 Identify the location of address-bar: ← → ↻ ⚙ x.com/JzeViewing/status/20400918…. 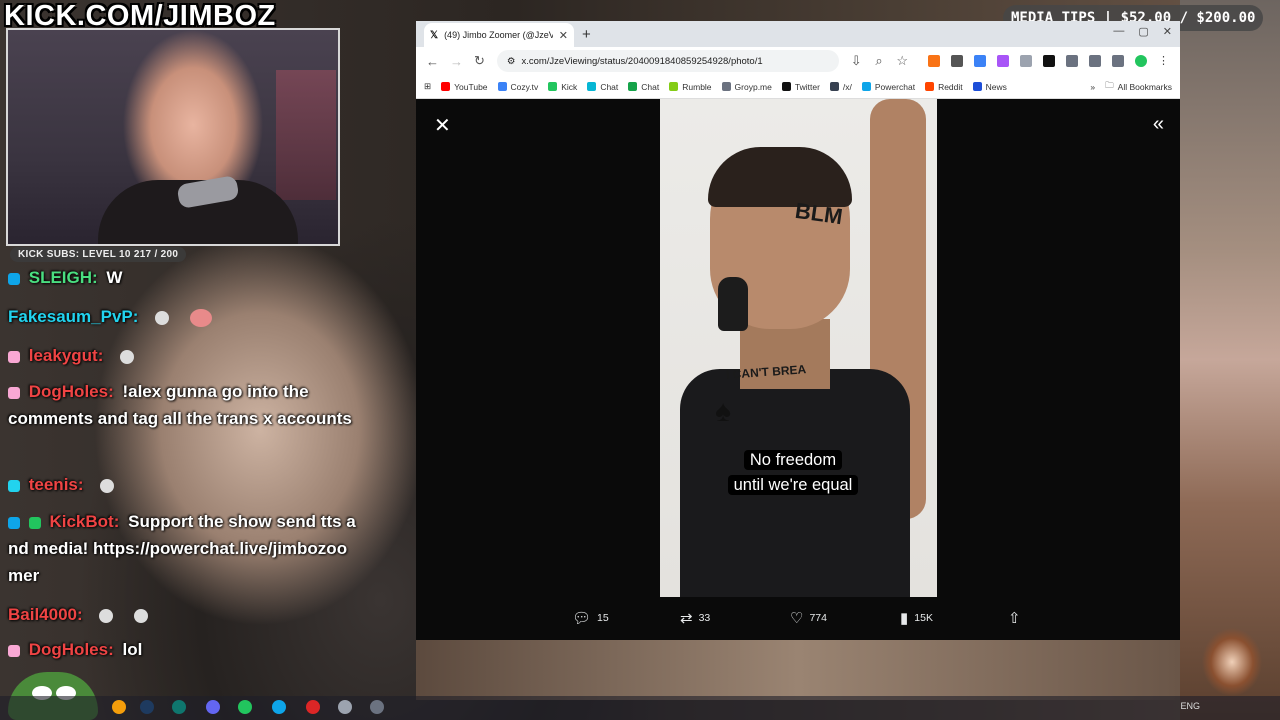
(798, 61).